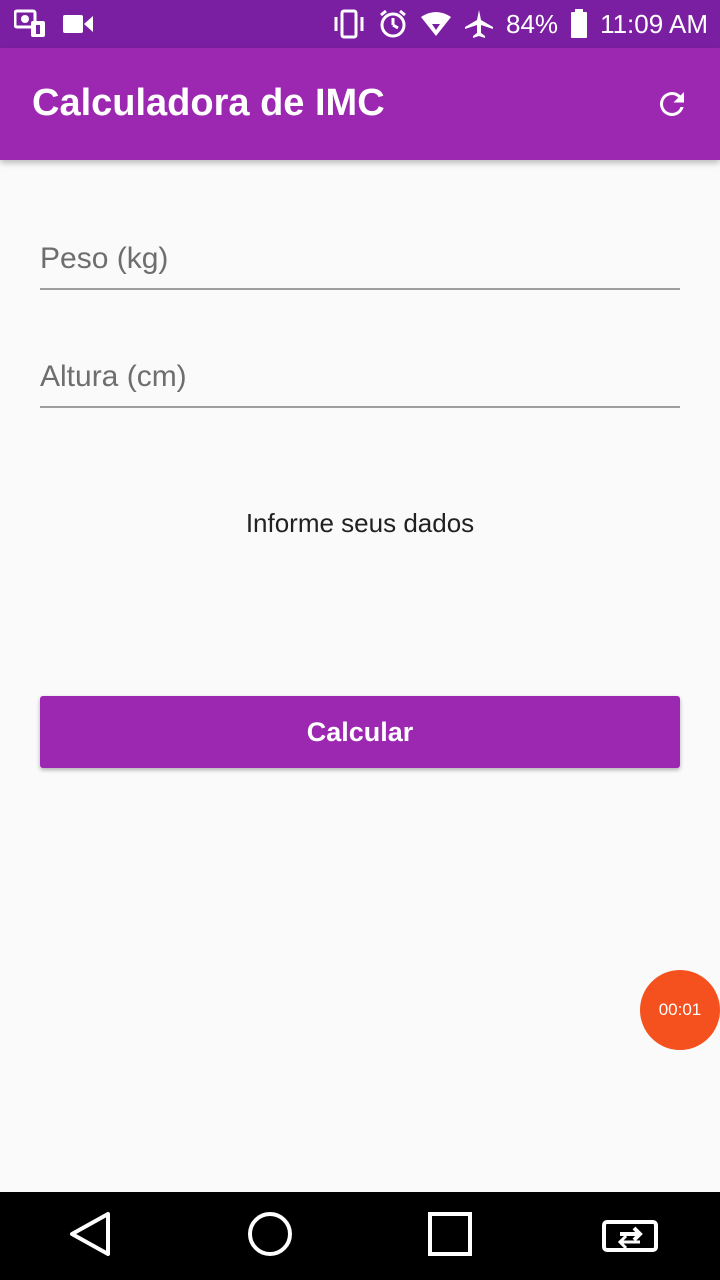 The image size is (720, 1280). I want to click on weight-input, so click(360, 259).